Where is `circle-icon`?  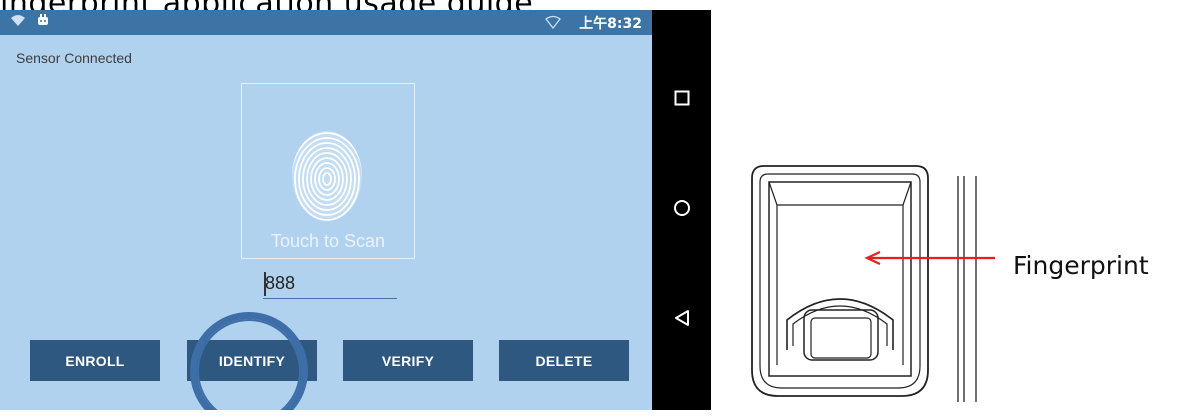
circle-icon is located at coordinates (681, 208).